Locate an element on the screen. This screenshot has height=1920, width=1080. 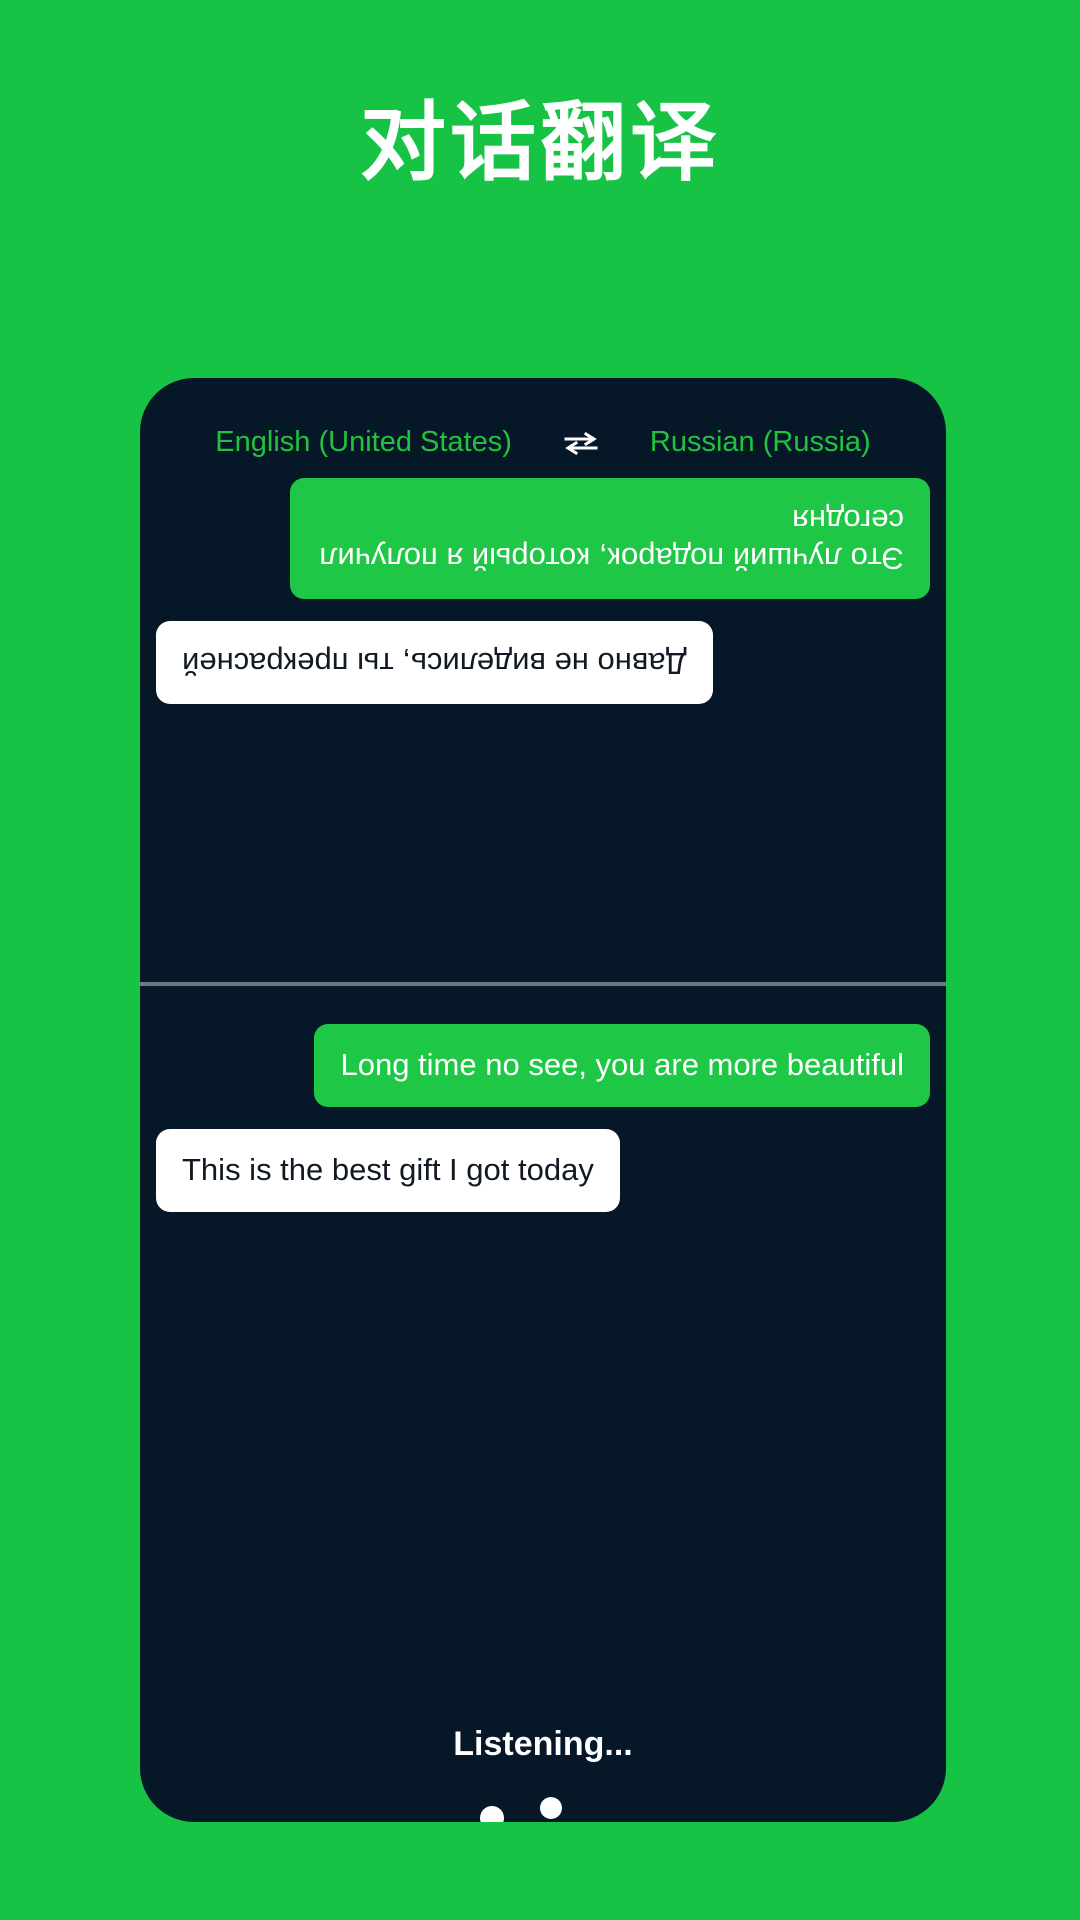
pane-divider is located at coordinates (543, 984).